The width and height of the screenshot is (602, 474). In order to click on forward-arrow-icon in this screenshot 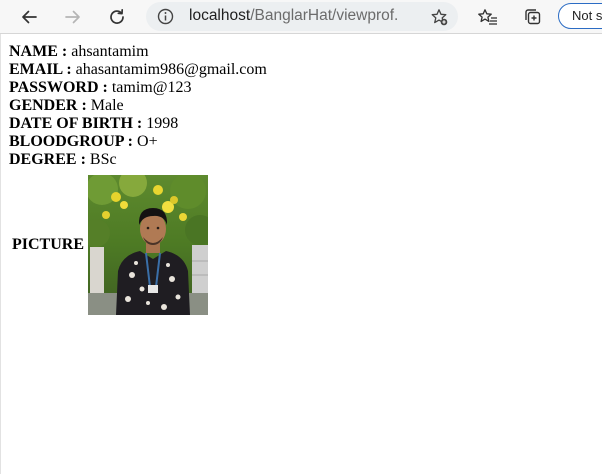, I will do `click(72, 17)`.